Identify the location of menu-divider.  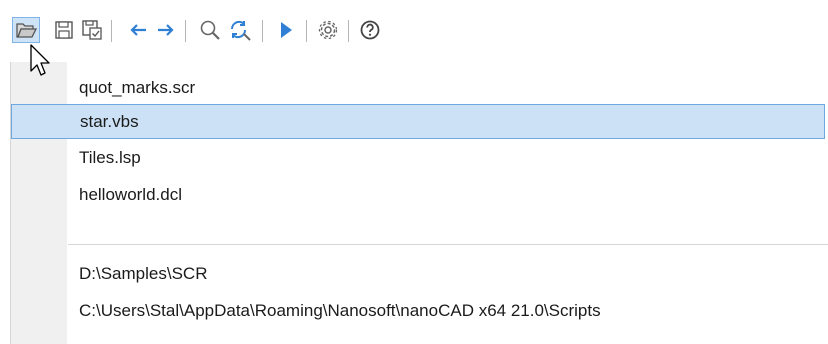
(448, 244).